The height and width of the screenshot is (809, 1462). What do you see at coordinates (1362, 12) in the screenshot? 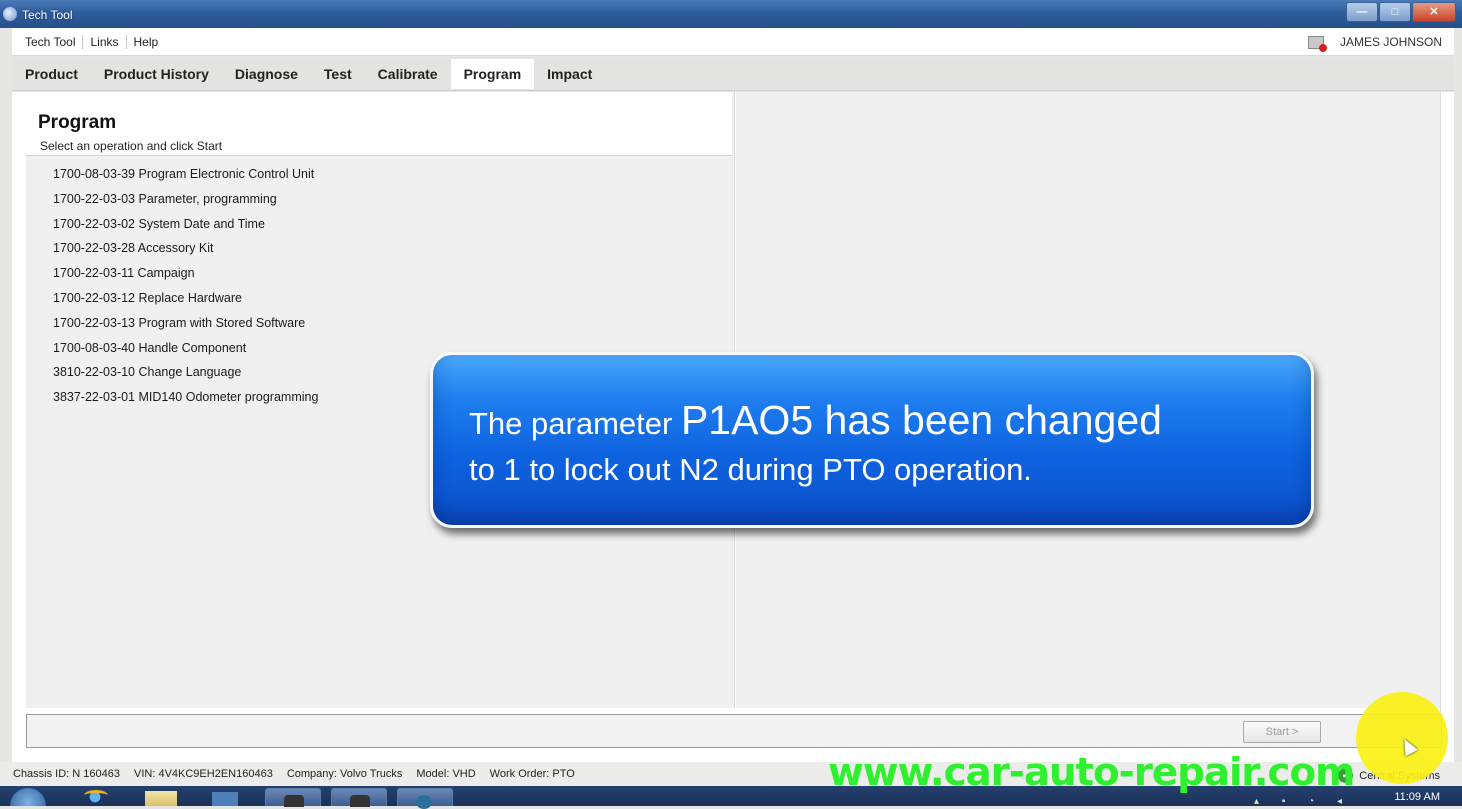
I see `minimize-button: —` at bounding box center [1362, 12].